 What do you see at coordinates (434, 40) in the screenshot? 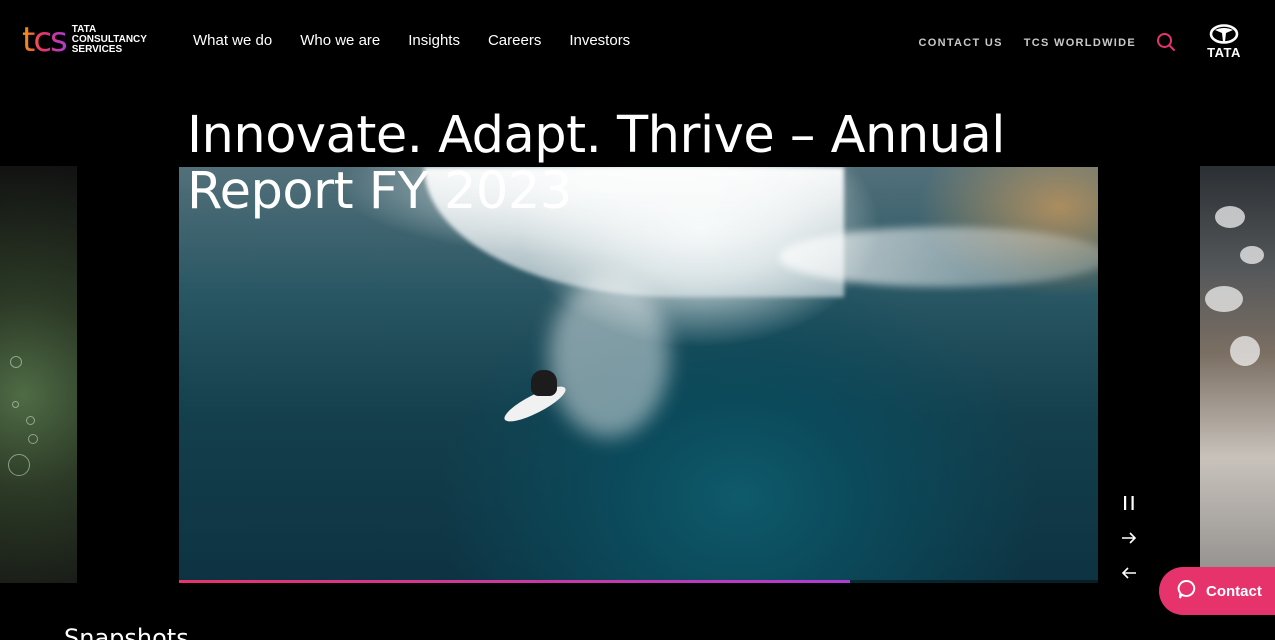
I see `nav-item-insights: Insights` at bounding box center [434, 40].